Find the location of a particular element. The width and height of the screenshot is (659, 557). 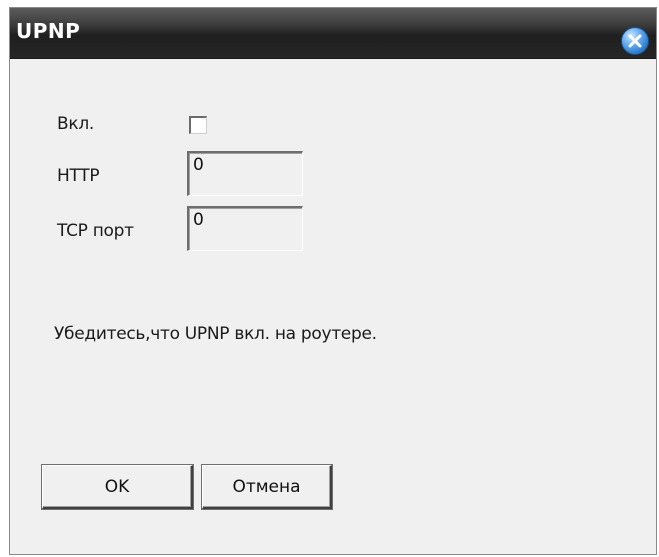

title-bar: UPNP is located at coordinates (333, 33).